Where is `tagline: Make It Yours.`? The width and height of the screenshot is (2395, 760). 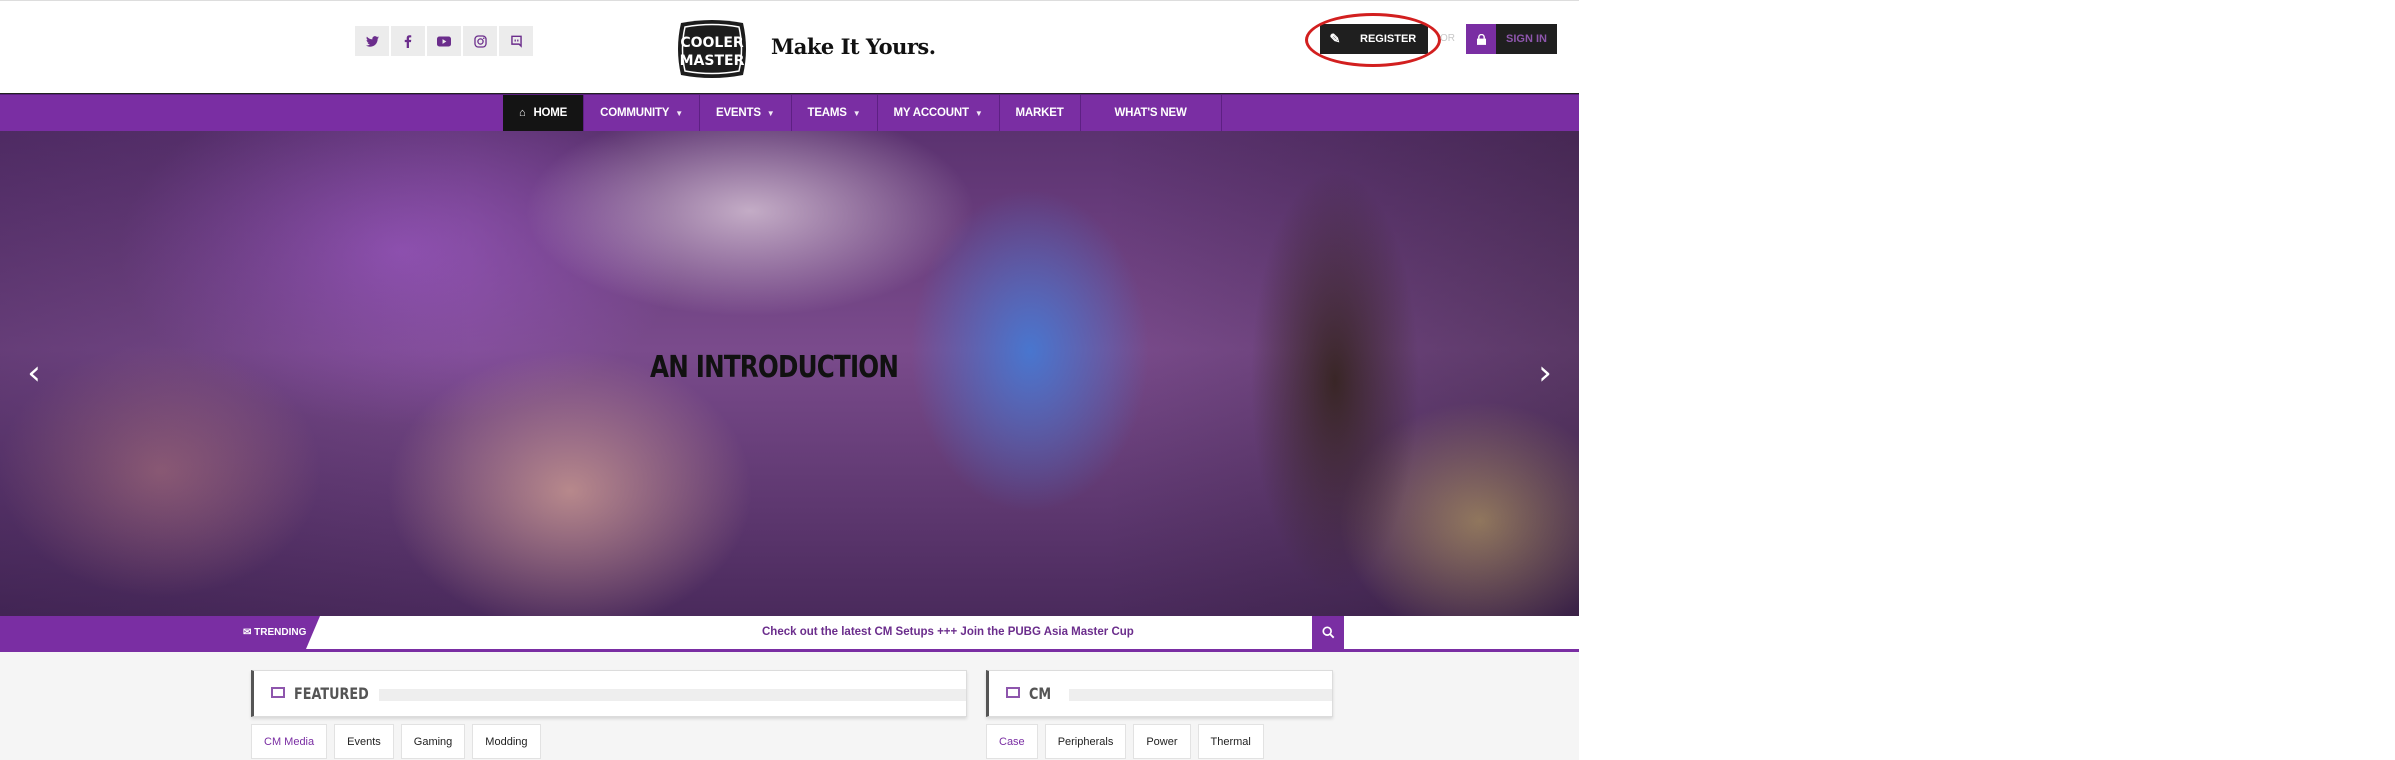
tagline: Make It Yours. is located at coordinates (853, 46).